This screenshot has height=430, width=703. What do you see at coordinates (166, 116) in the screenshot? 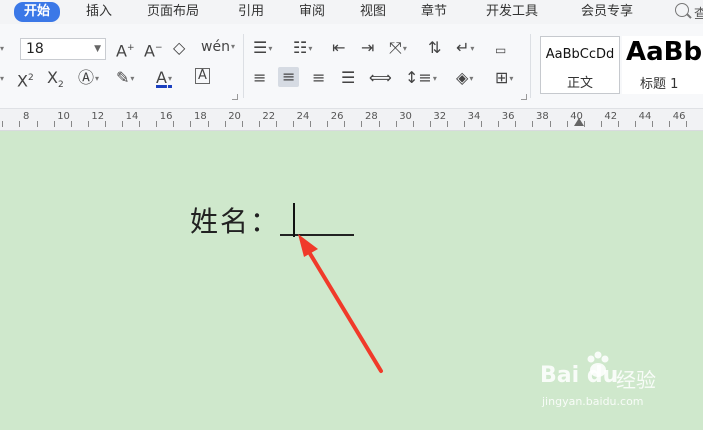
I see `ruler-number: 16` at bounding box center [166, 116].